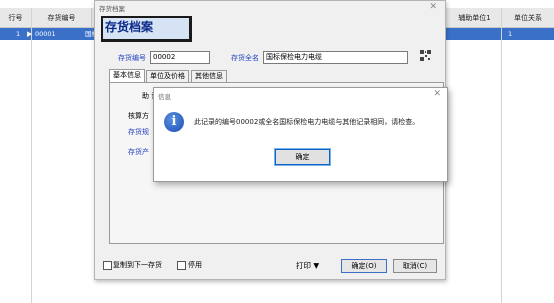 This screenshot has width=554, height=303. I want to click on cancel-button: 取消(C), so click(415, 266).